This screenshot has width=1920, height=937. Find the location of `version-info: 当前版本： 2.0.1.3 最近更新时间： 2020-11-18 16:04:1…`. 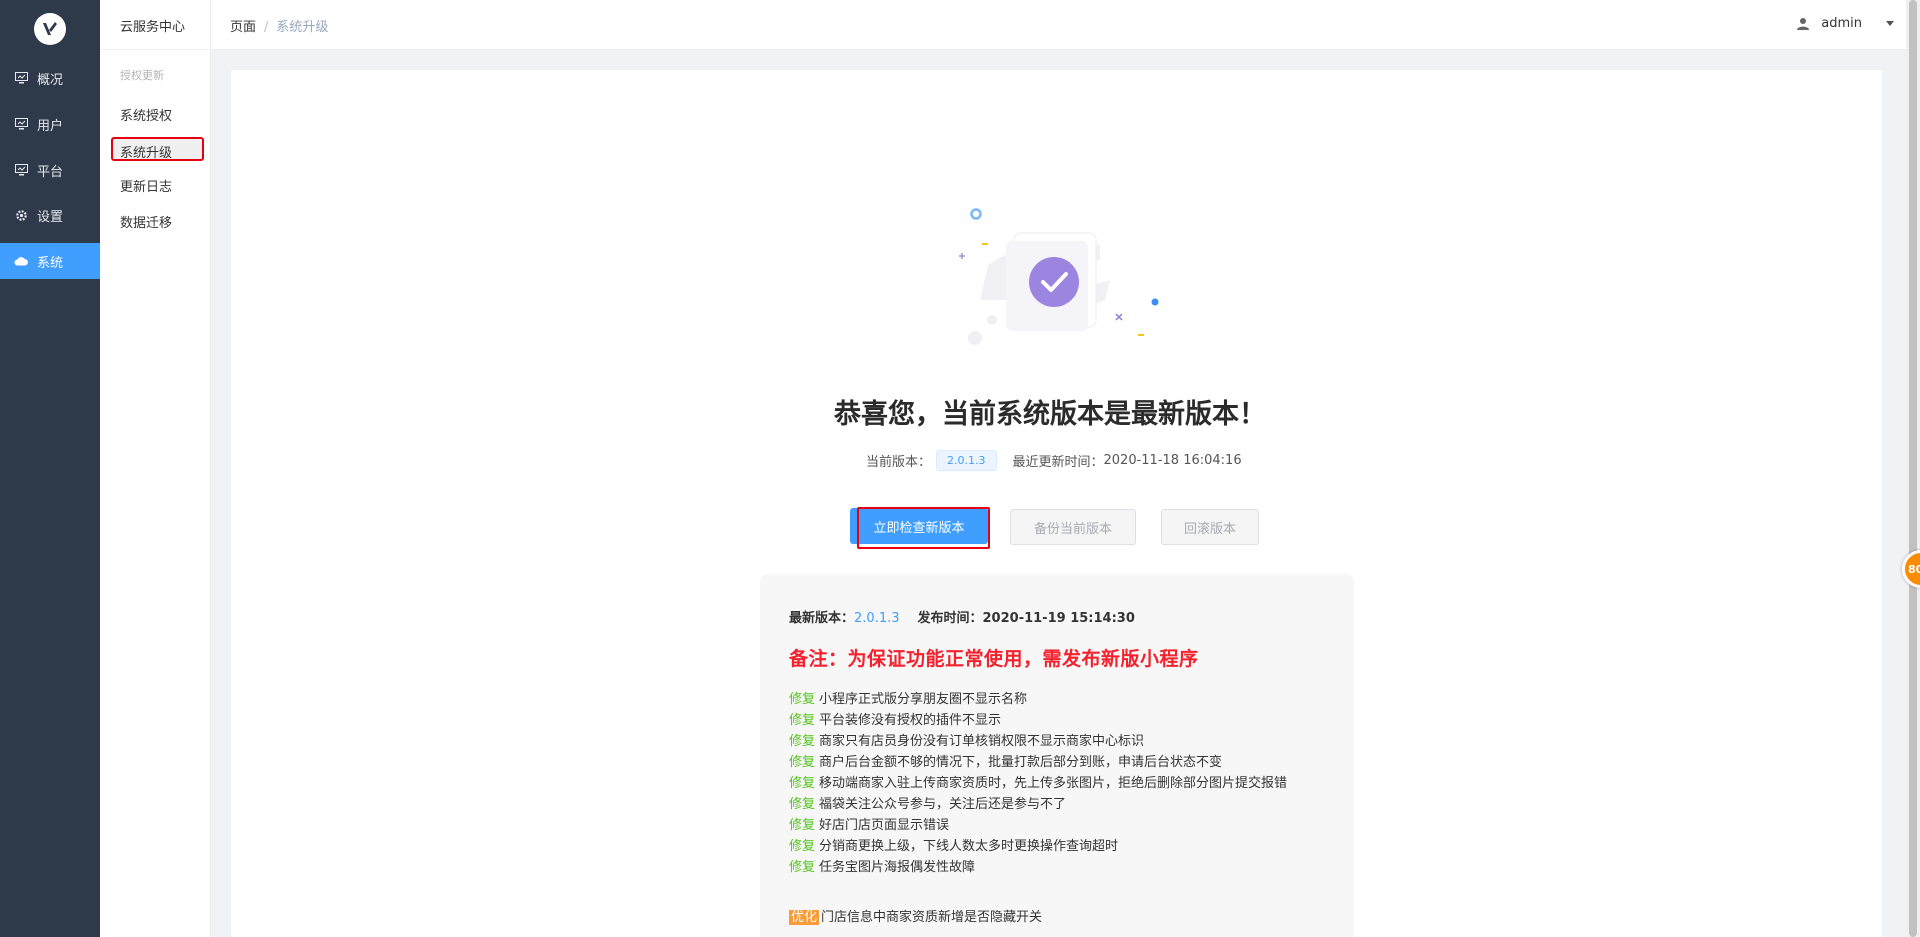

version-info: 当前版本： 2.0.1.3 最近更新时间： 2020-11-18 16:04:1… is located at coordinates (1054, 460).